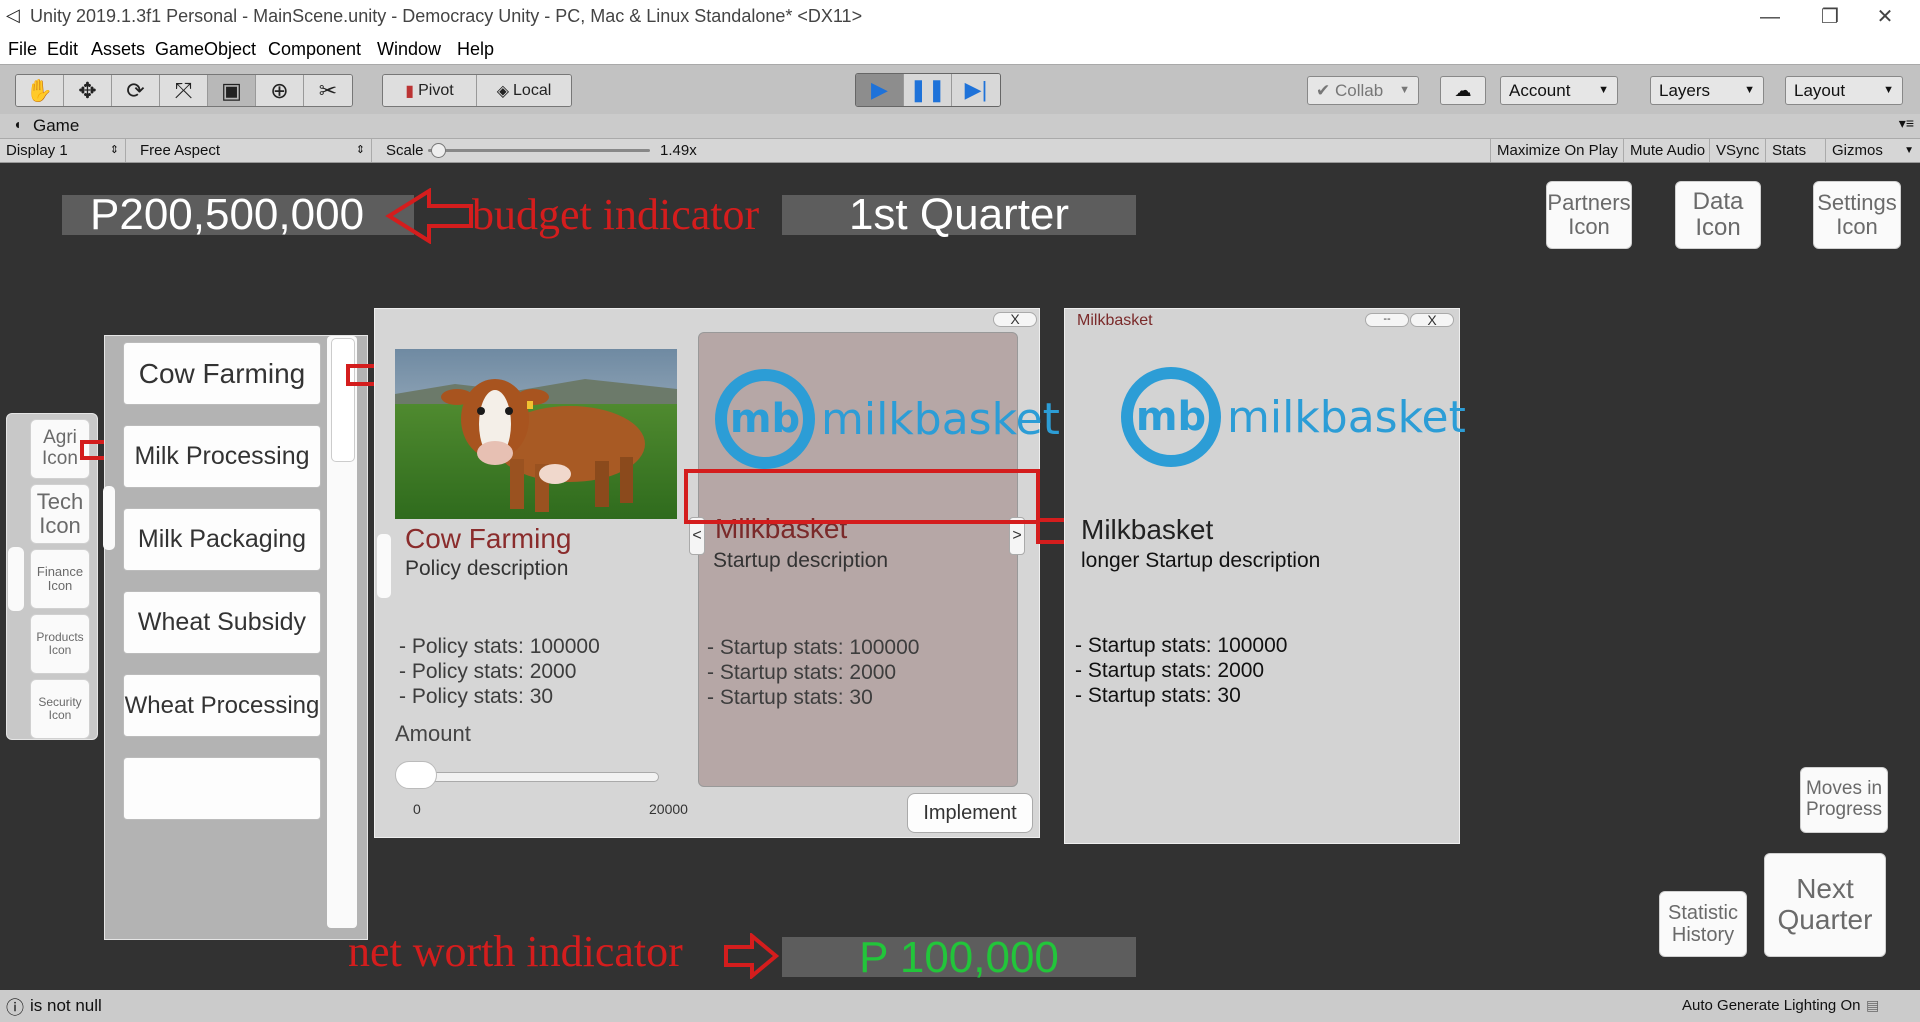 This screenshot has width=1920, height=1022. Describe the element at coordinates (1738, 150) in the screenshot. I see `vsync-toggle: VSync` at that location.